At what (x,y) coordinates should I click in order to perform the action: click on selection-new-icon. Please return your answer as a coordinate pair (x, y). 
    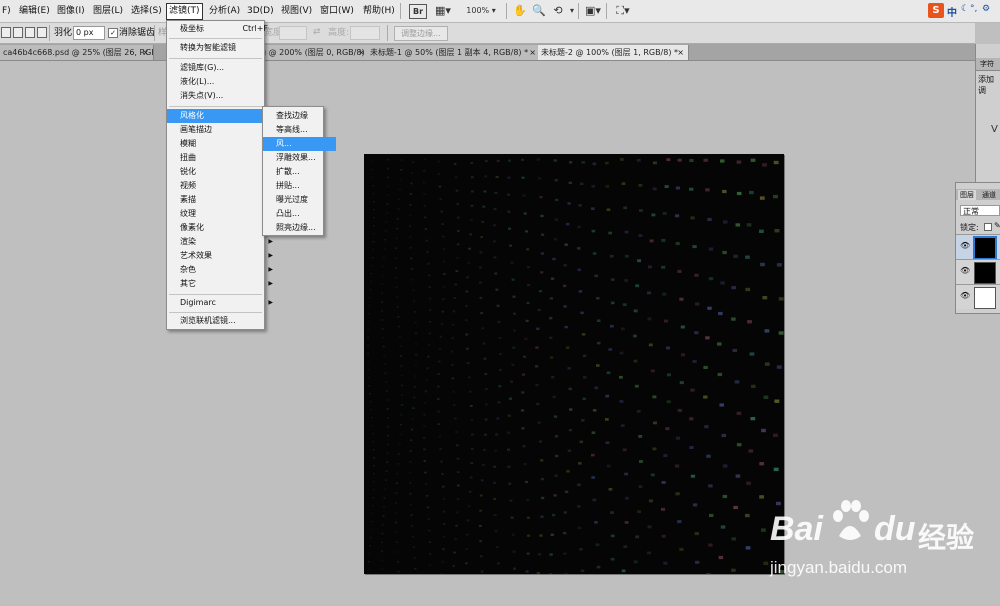
    Looking at the image, I should click on (6, 32).